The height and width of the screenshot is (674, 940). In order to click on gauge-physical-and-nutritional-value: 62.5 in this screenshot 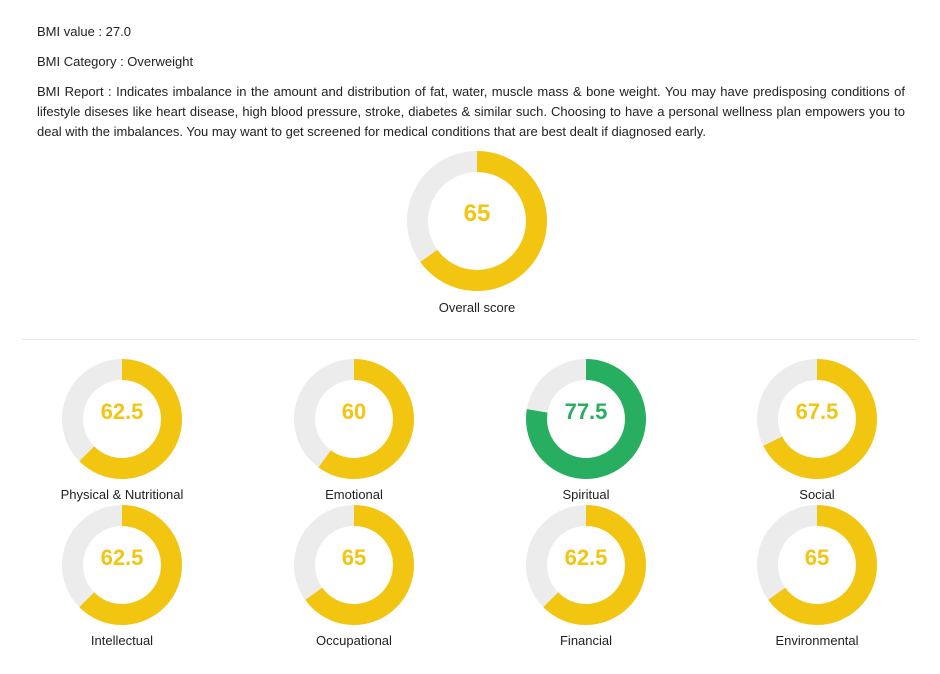, I will do `click(122, 411)`.